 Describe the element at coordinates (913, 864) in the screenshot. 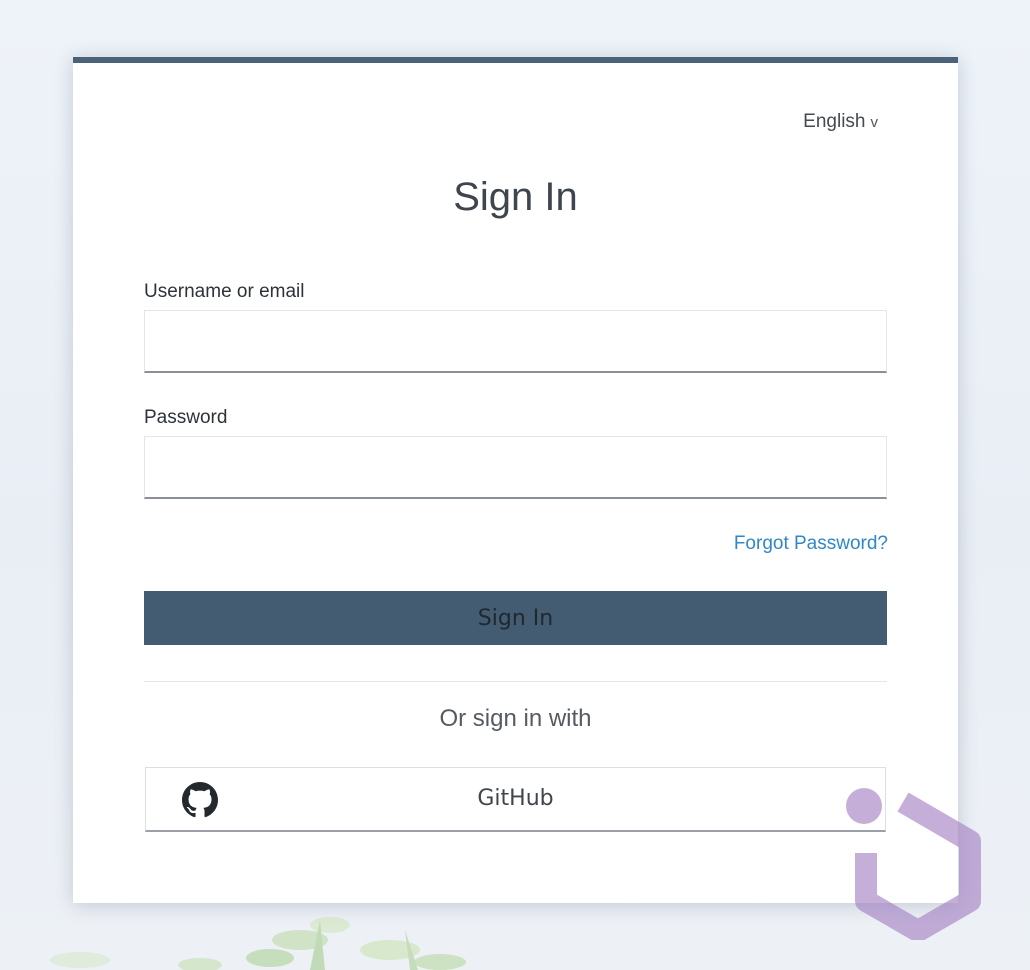

I see `brand-watermark-icon` at that location.